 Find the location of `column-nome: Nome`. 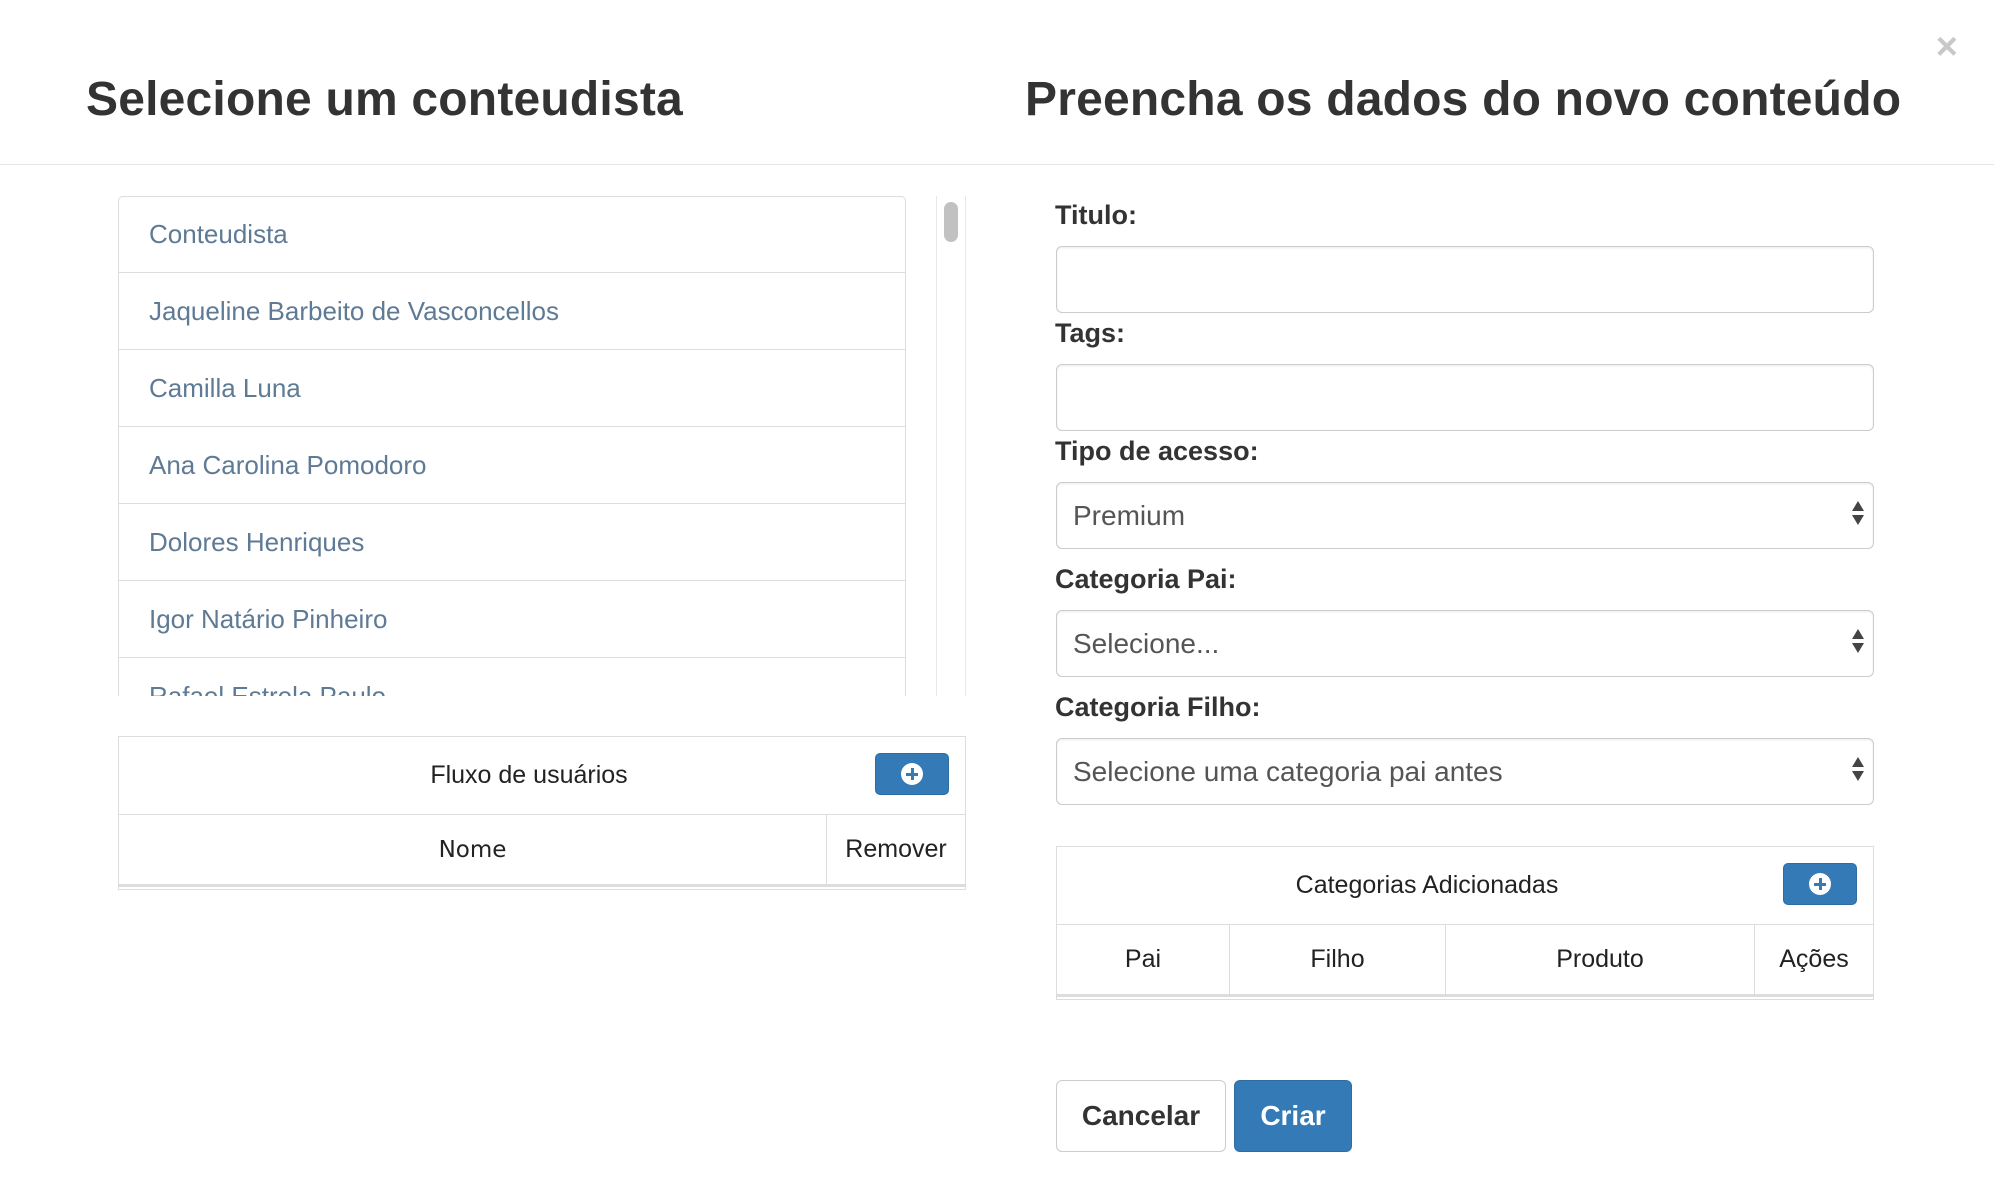

column-nome: Nome is located at coordinates (473, 849).